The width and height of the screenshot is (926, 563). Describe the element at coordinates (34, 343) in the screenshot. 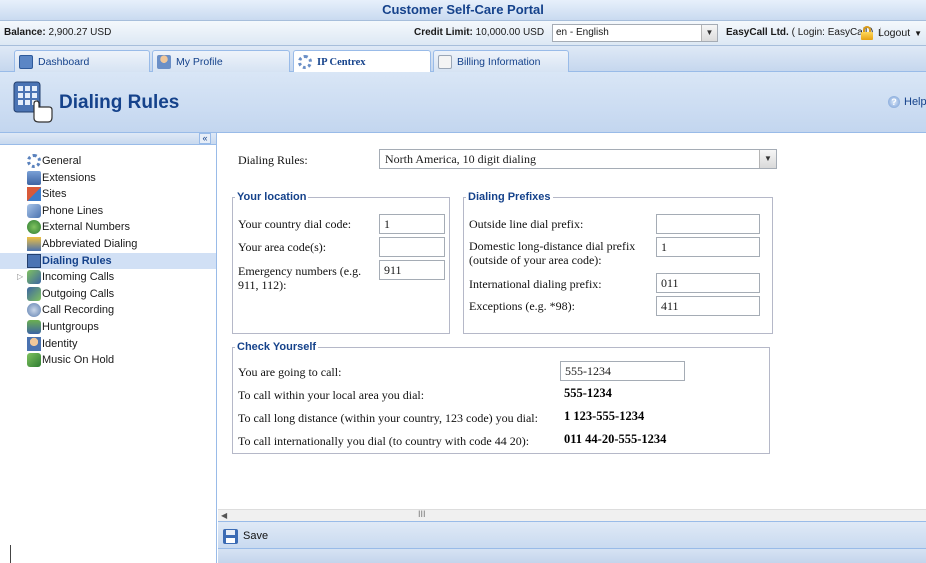

I see `identity-icon` at that location.